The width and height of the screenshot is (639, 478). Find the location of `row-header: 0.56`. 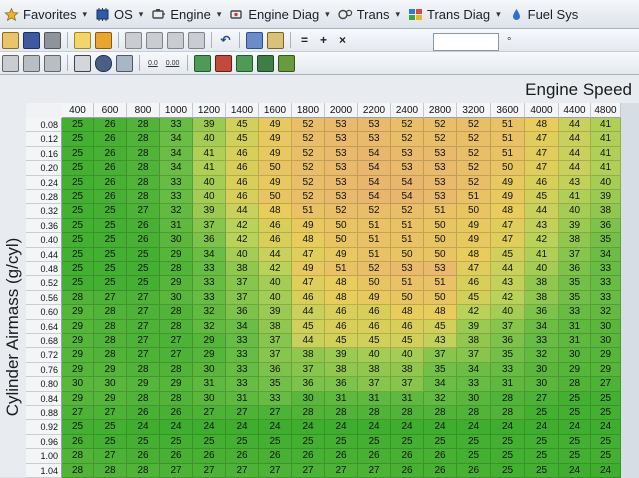

row-header: 0.56 is located at coordinates (44, 298).